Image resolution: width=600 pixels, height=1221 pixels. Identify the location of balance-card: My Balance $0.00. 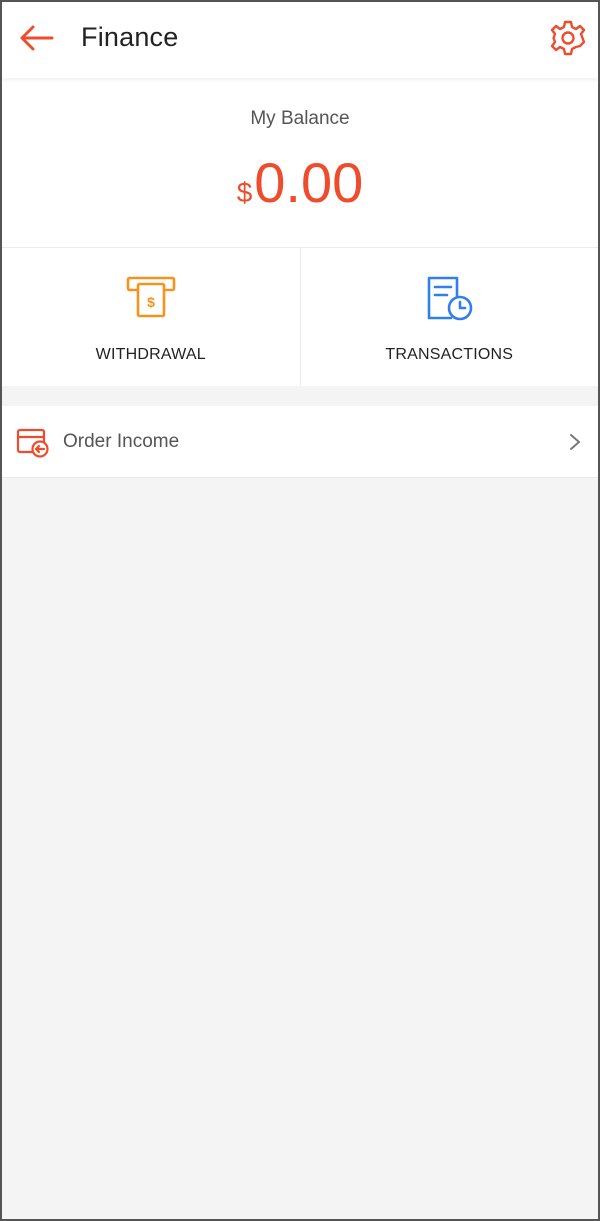
(300, 163).